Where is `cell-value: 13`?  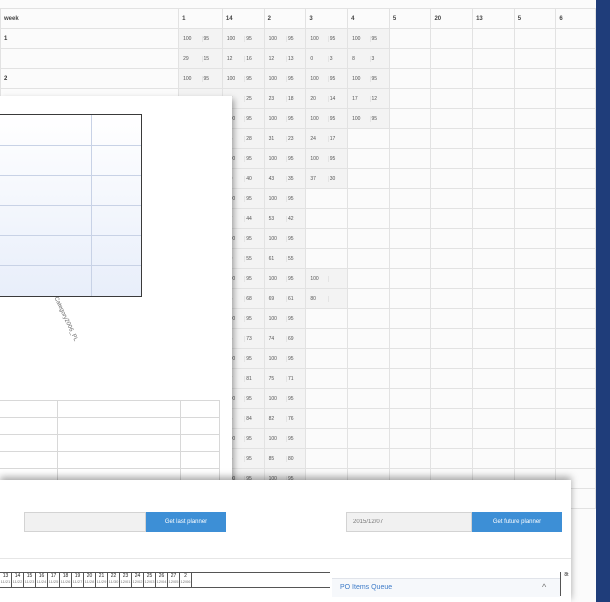 cell-value: 13 is located at coordinates (291, 58).